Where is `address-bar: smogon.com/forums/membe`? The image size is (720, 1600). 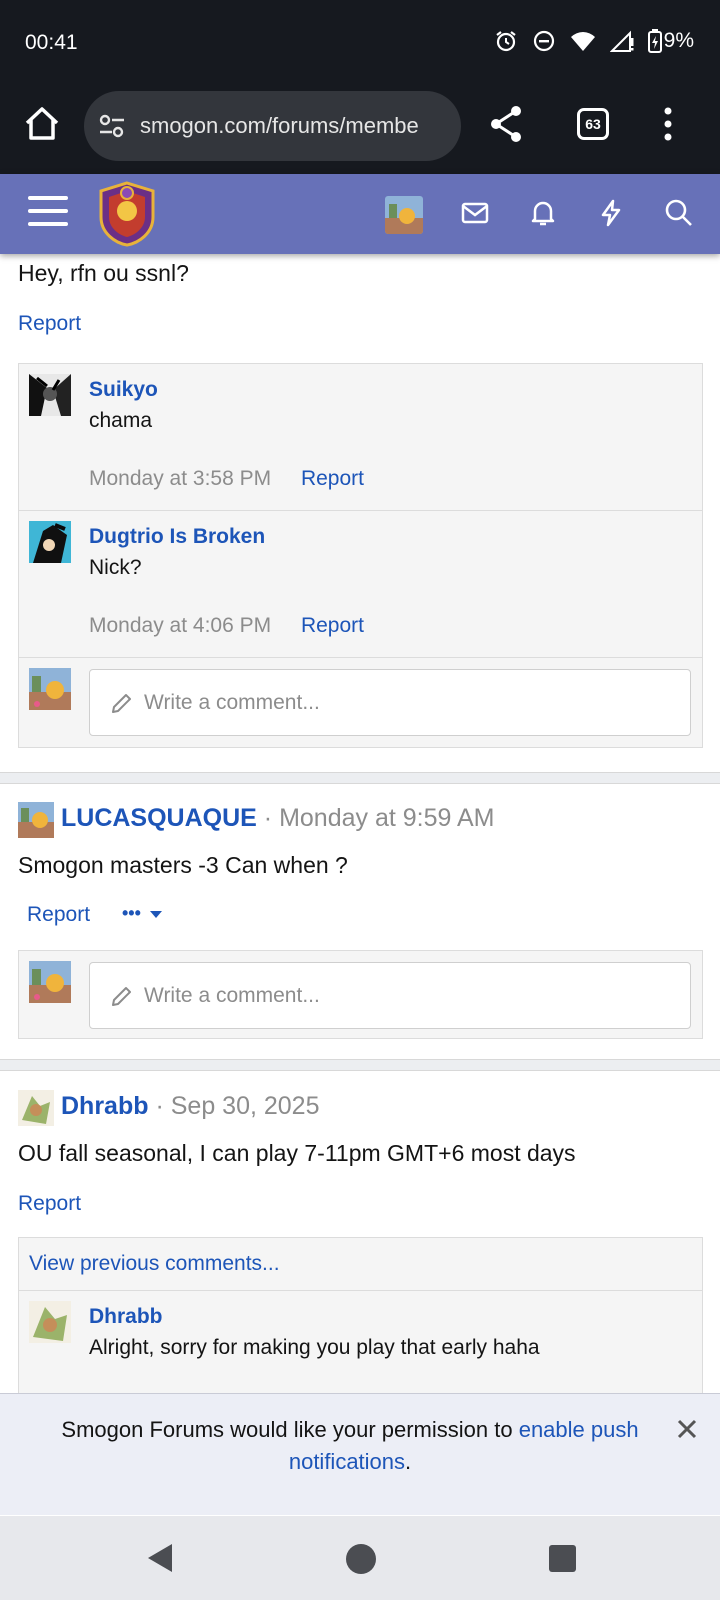
address-bar: smogon.com/forums/membe is located at coordinates (272, 126).